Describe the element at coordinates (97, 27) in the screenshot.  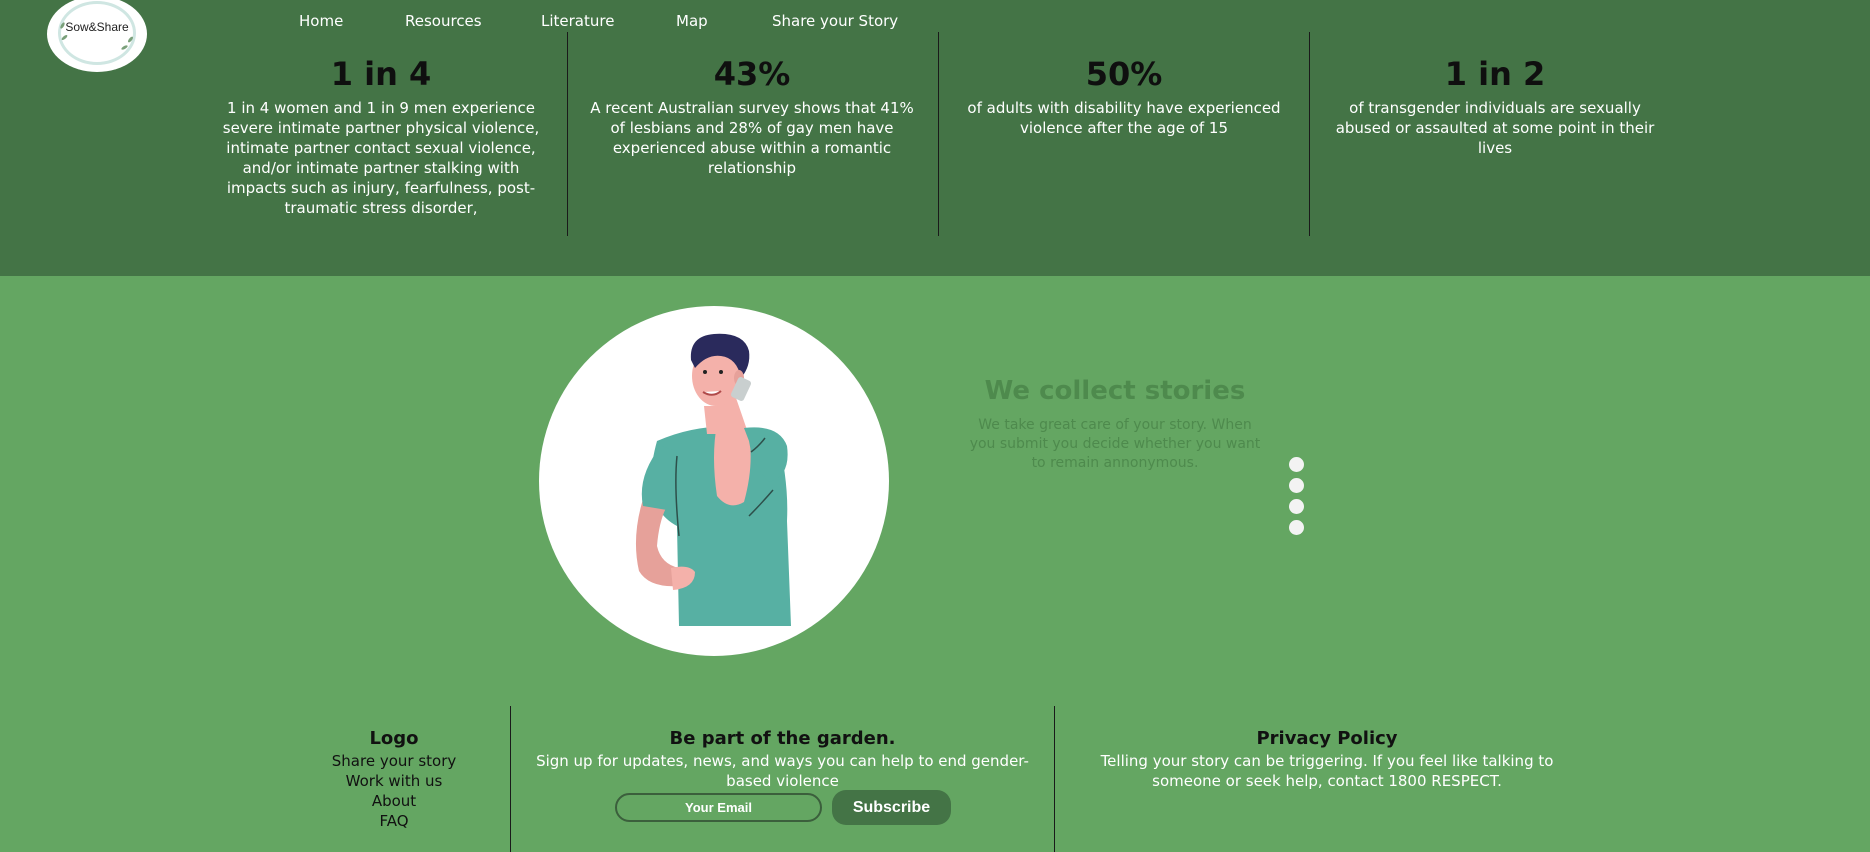
I see `logo-text: Sow&Share` at that location.